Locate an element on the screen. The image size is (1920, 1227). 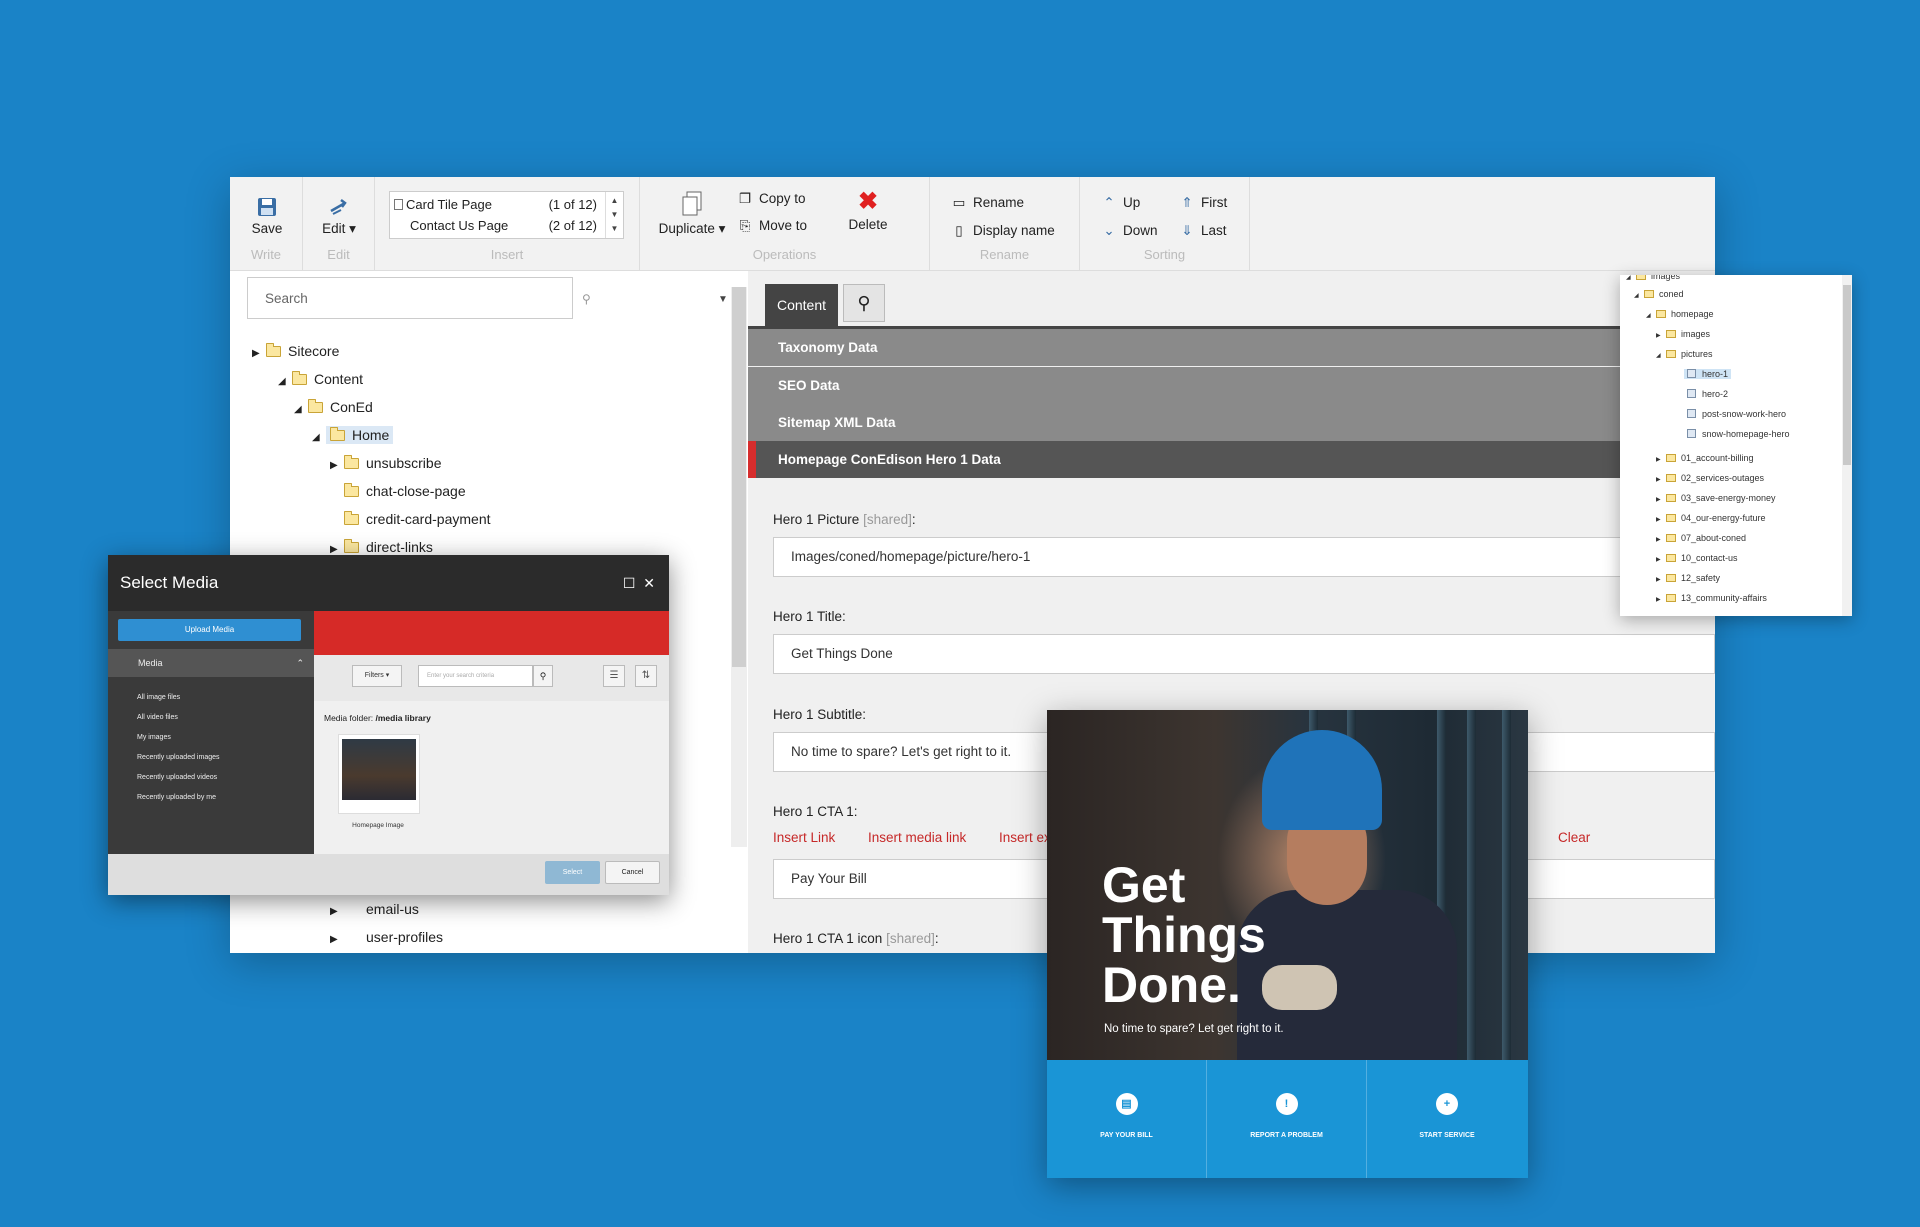
insert-item-card-tile: Card Tile Page (1 of 12) is located at coordinates (495, 205).